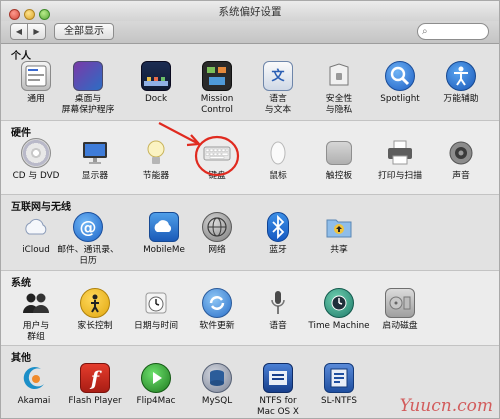 The height and width of the screenshot is (419, 500). I want to click on pane-sl-ntfs: SL-NTFS, so click(339, 385).